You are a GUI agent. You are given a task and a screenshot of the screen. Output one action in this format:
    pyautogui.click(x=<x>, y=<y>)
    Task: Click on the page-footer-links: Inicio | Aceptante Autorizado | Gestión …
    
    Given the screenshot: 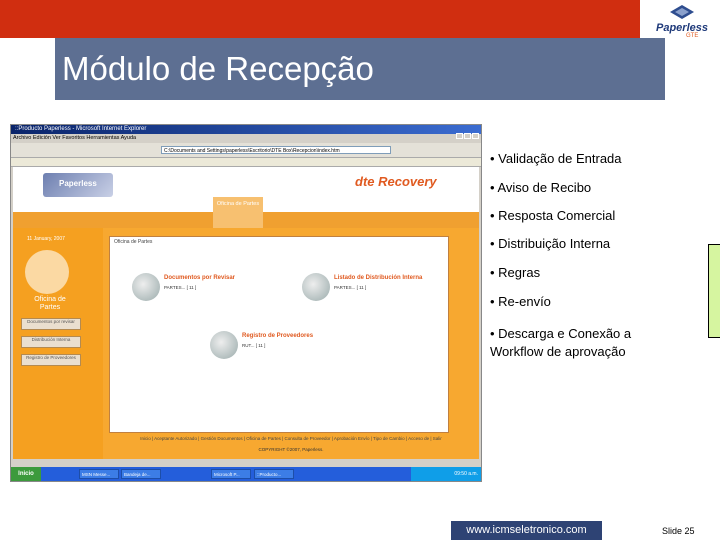 What is the action you would take?
    pyautogui.click(x=291, y=438)
    